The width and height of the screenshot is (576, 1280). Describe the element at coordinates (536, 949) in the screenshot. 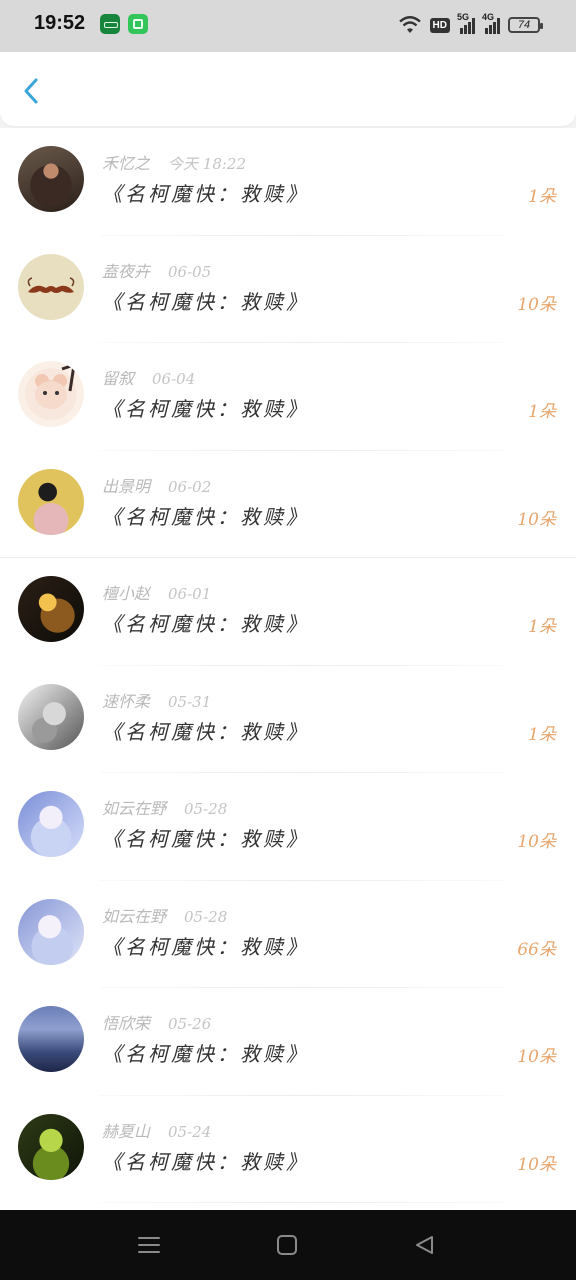

I see `flower-count: 66朵` at that location.